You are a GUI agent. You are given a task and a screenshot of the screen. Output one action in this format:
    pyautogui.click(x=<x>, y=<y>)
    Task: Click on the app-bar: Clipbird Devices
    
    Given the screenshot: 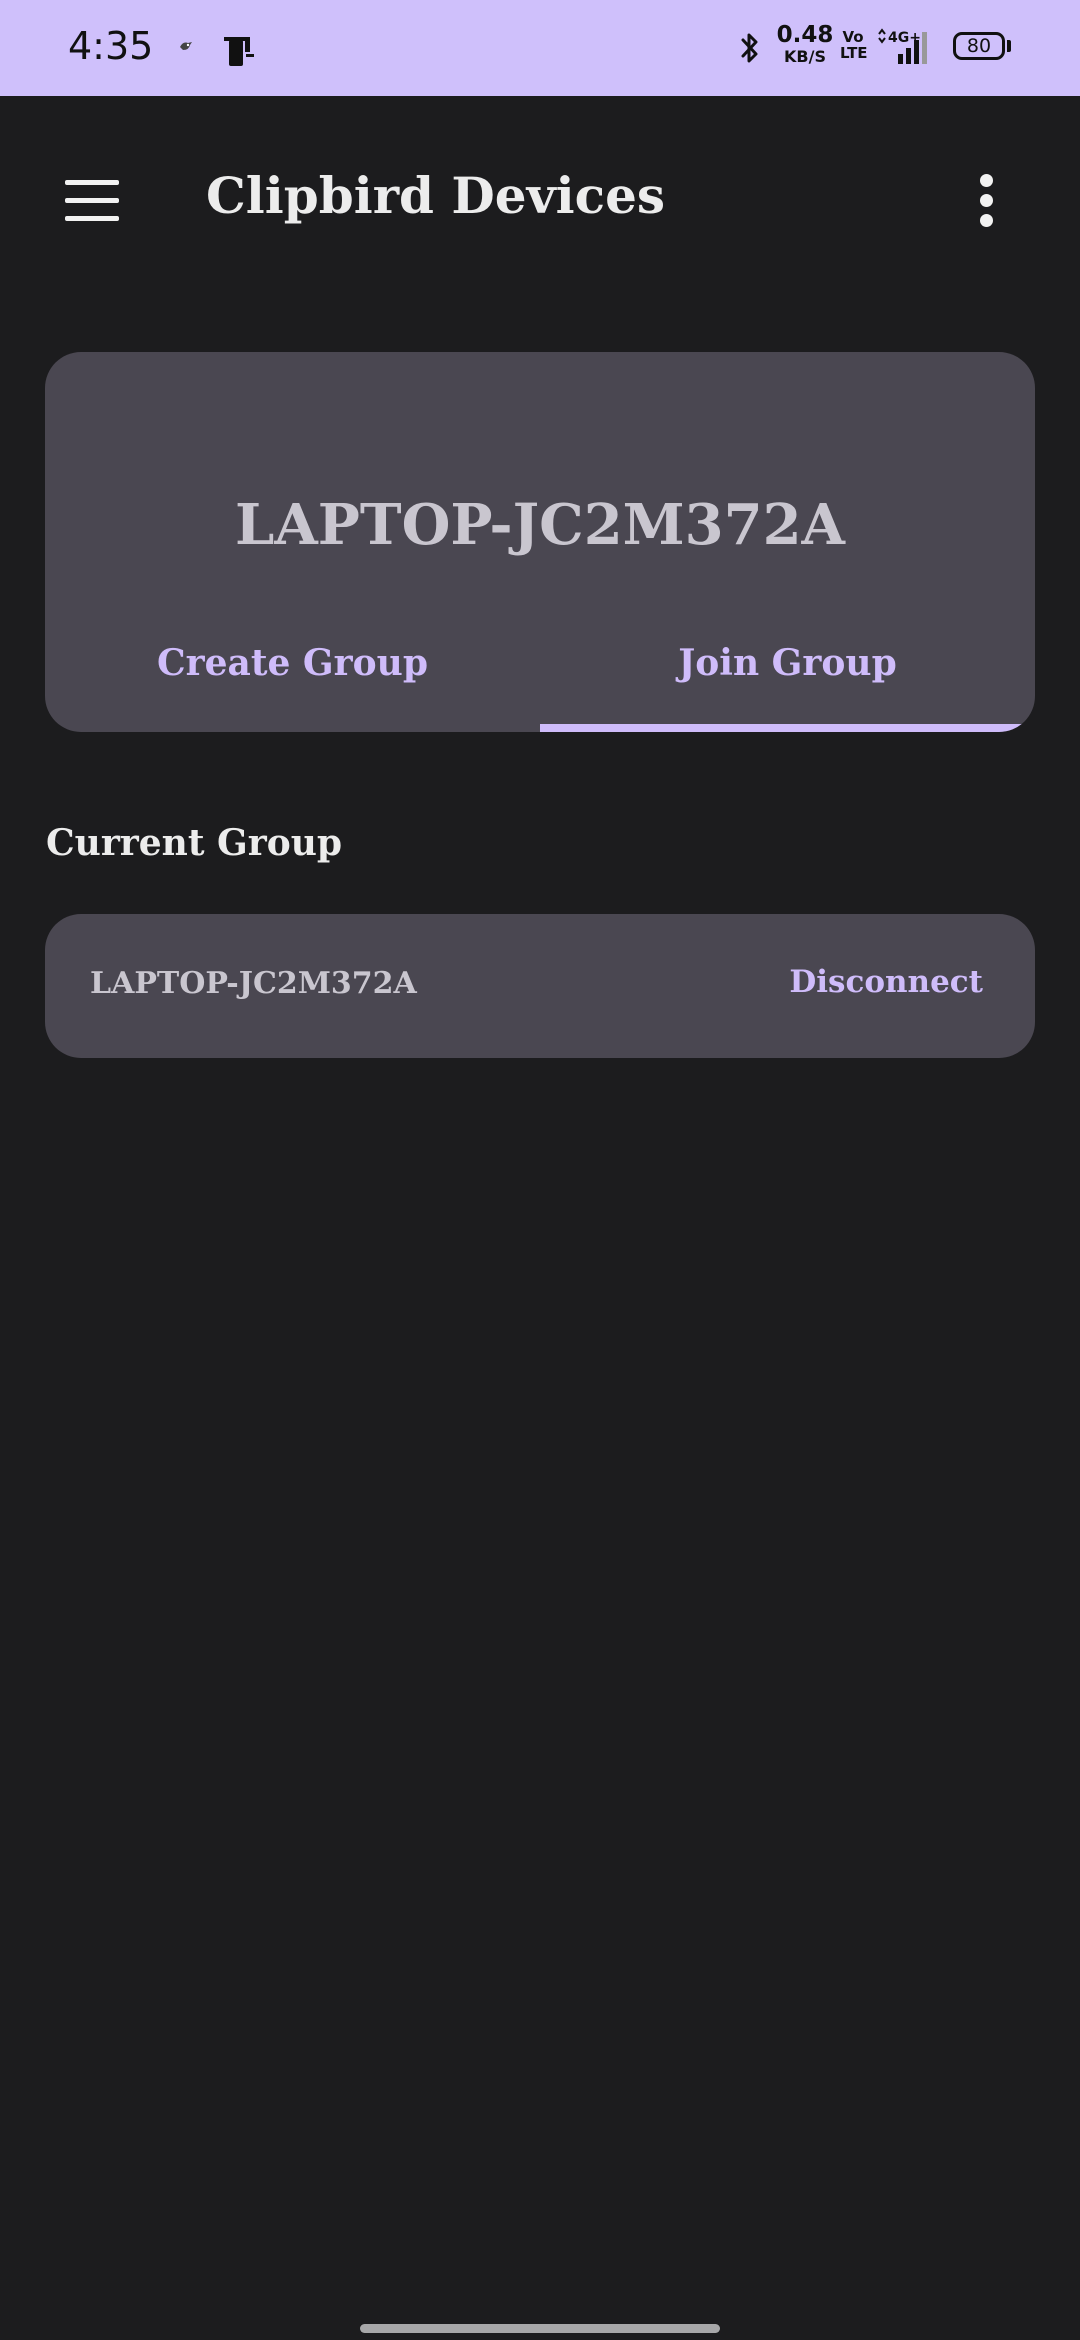 What is the action you would take?
    pyautogui.click(x=540, y=201)
    